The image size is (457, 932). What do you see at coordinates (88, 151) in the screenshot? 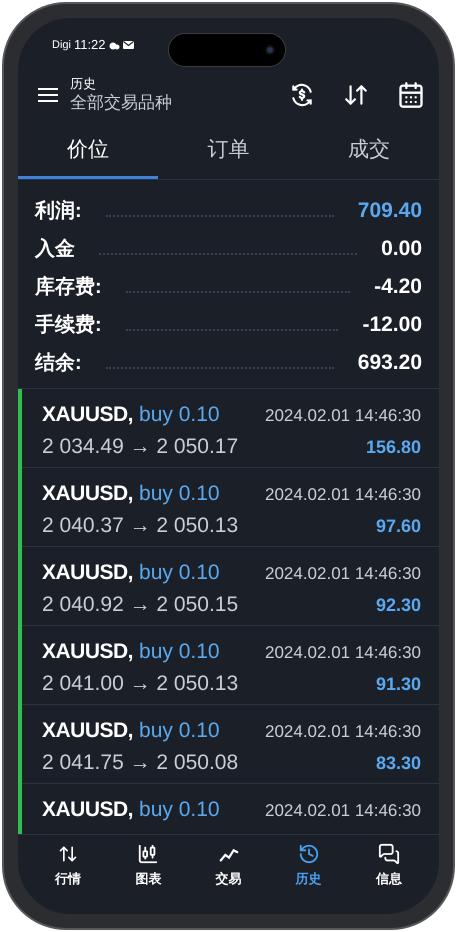
I see `tab: 价位` at bounding box center [88, 151].